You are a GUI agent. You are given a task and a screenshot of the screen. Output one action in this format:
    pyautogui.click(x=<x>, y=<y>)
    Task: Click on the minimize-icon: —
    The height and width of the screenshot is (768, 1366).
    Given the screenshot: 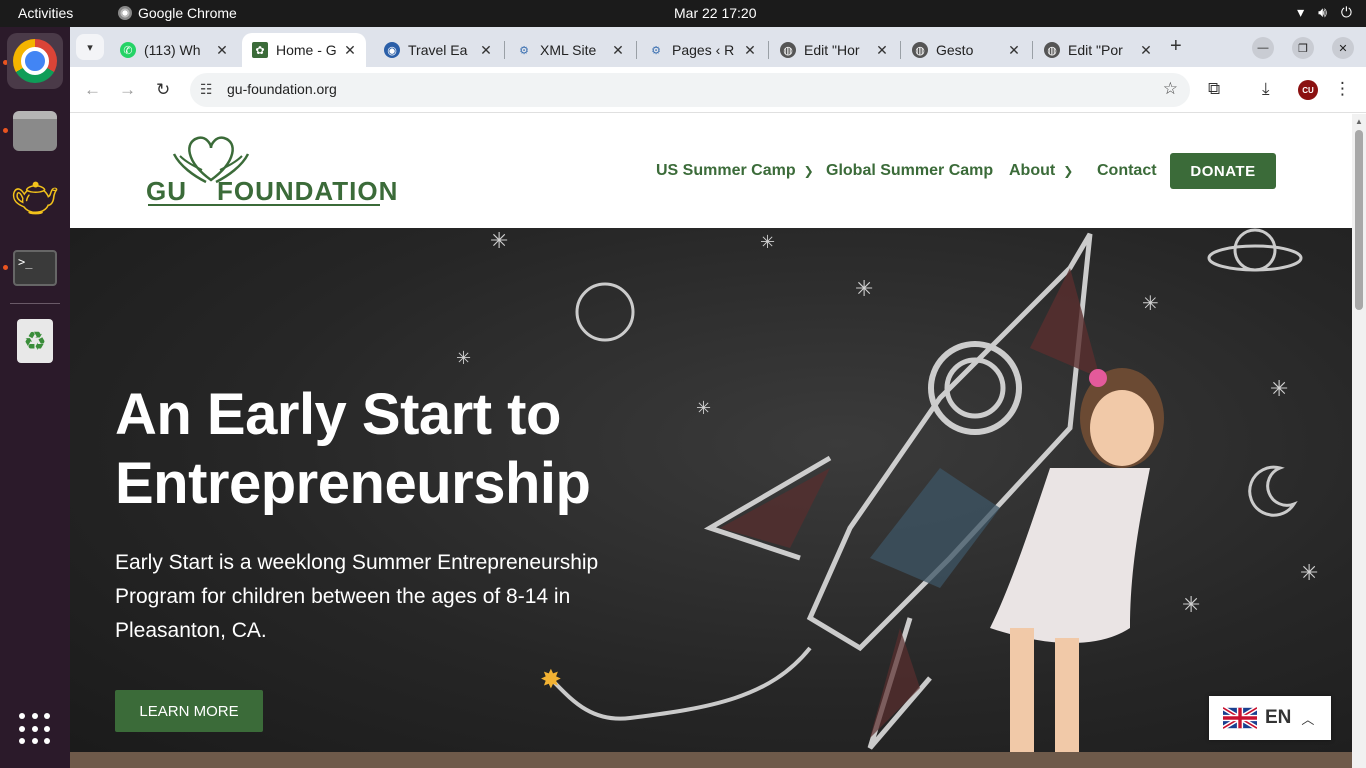 What is the action you would take?
    pyautogui.click(x=1263, y=48)
    